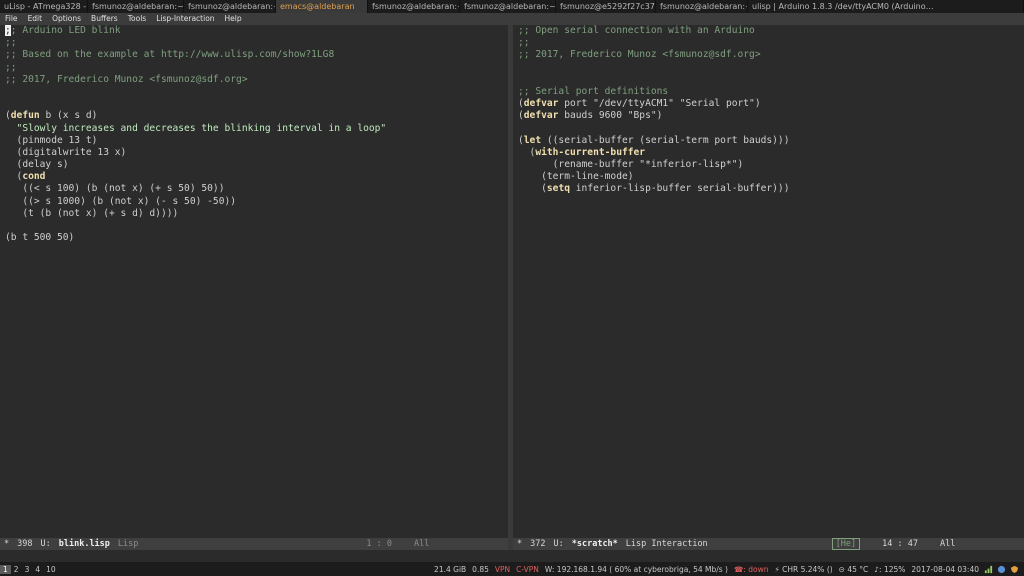 The image size is (1024, 576). I want to click on battery-status: ⚡ CHR 5.24% (), so click(803, 569).